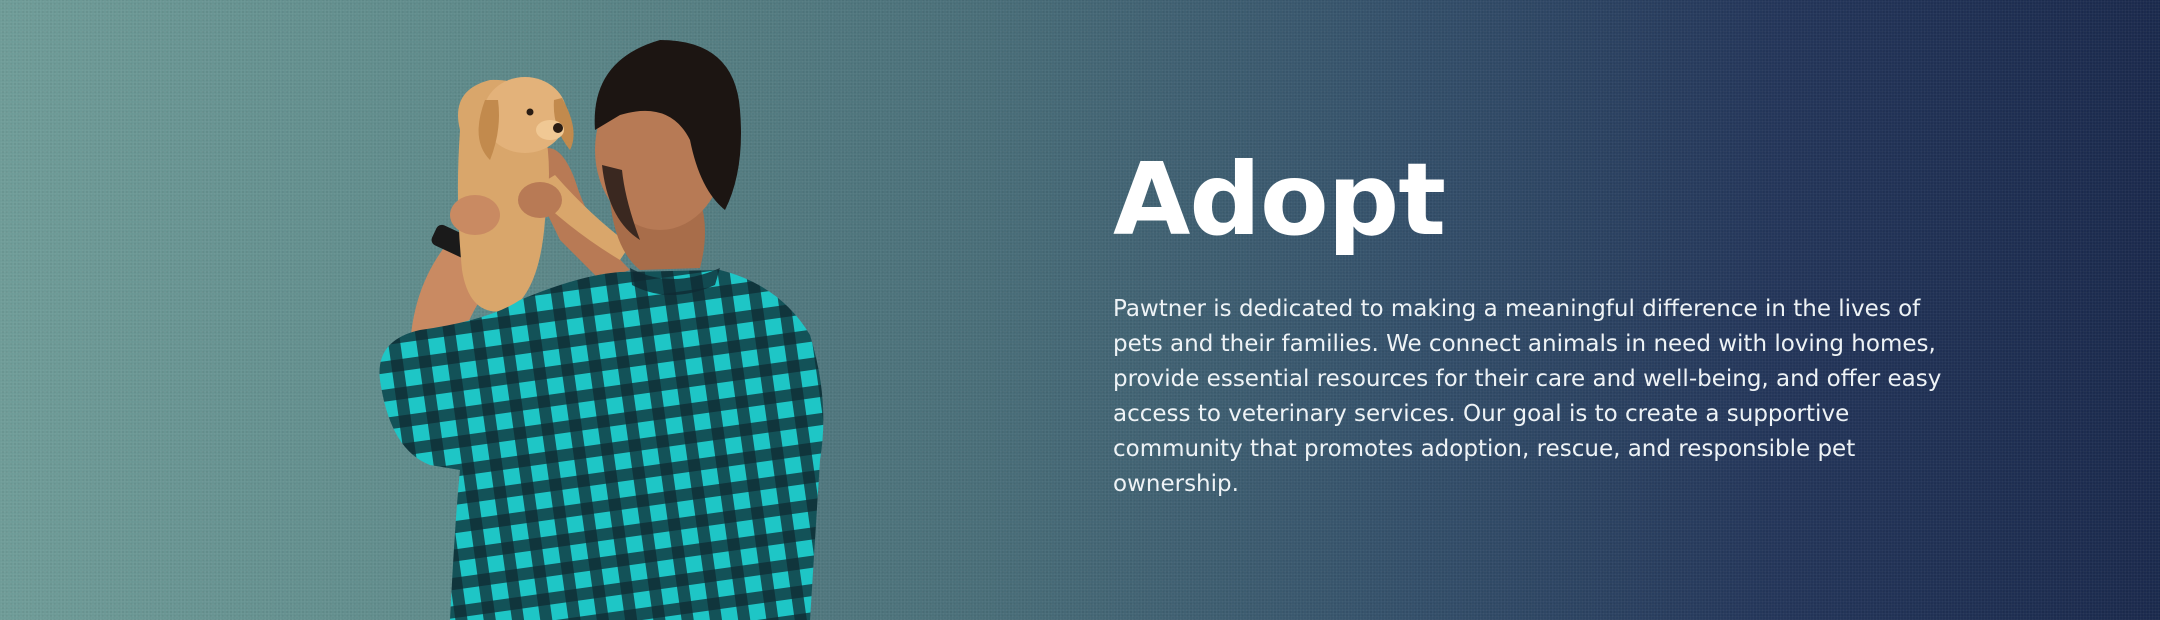 This screenshot has height=620, width=2160. What do you see at coordinates (1279, 199) in the screenshot?
I see `page-title: Adopt` at bounding box center [1279, 199].